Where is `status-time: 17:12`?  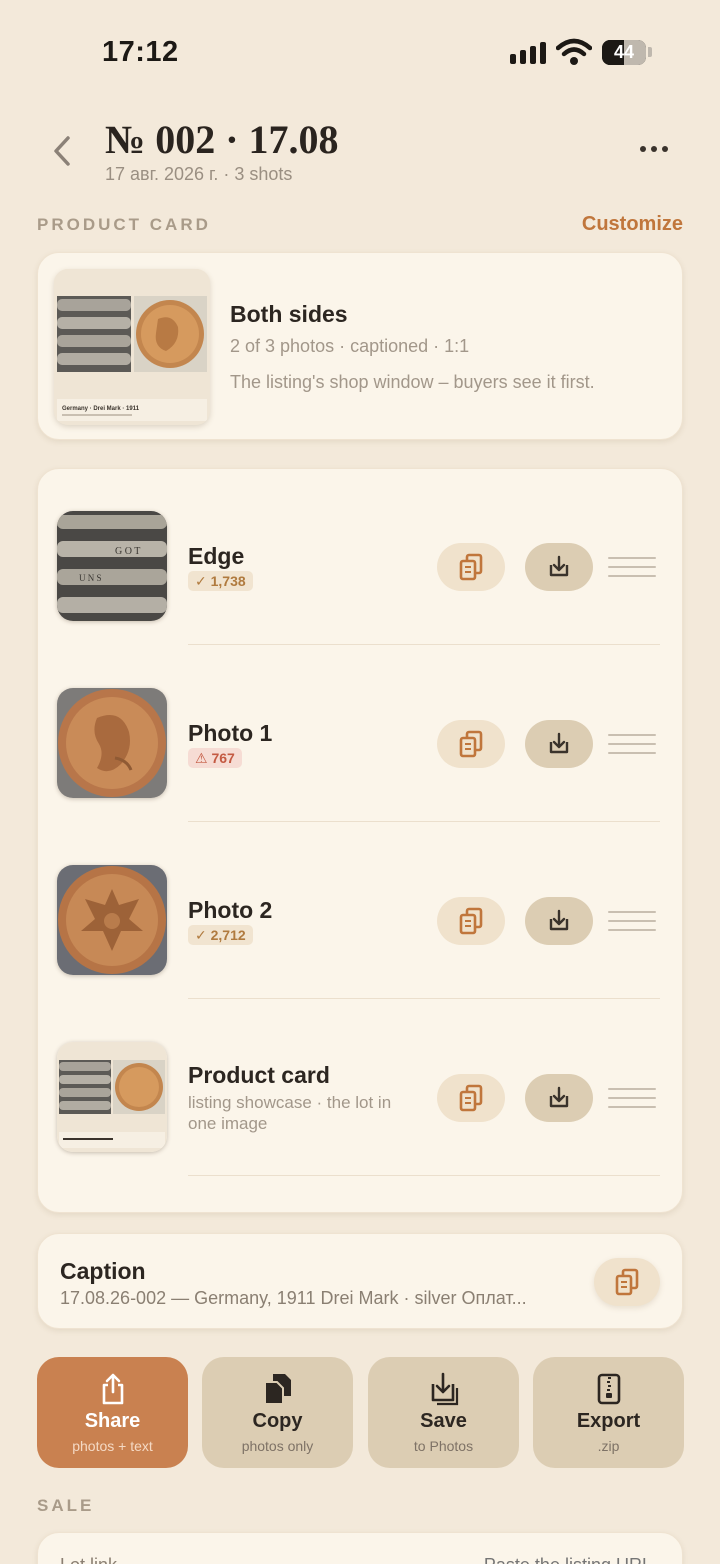 status-time: 17:12 is located at coordinates (140, 52).